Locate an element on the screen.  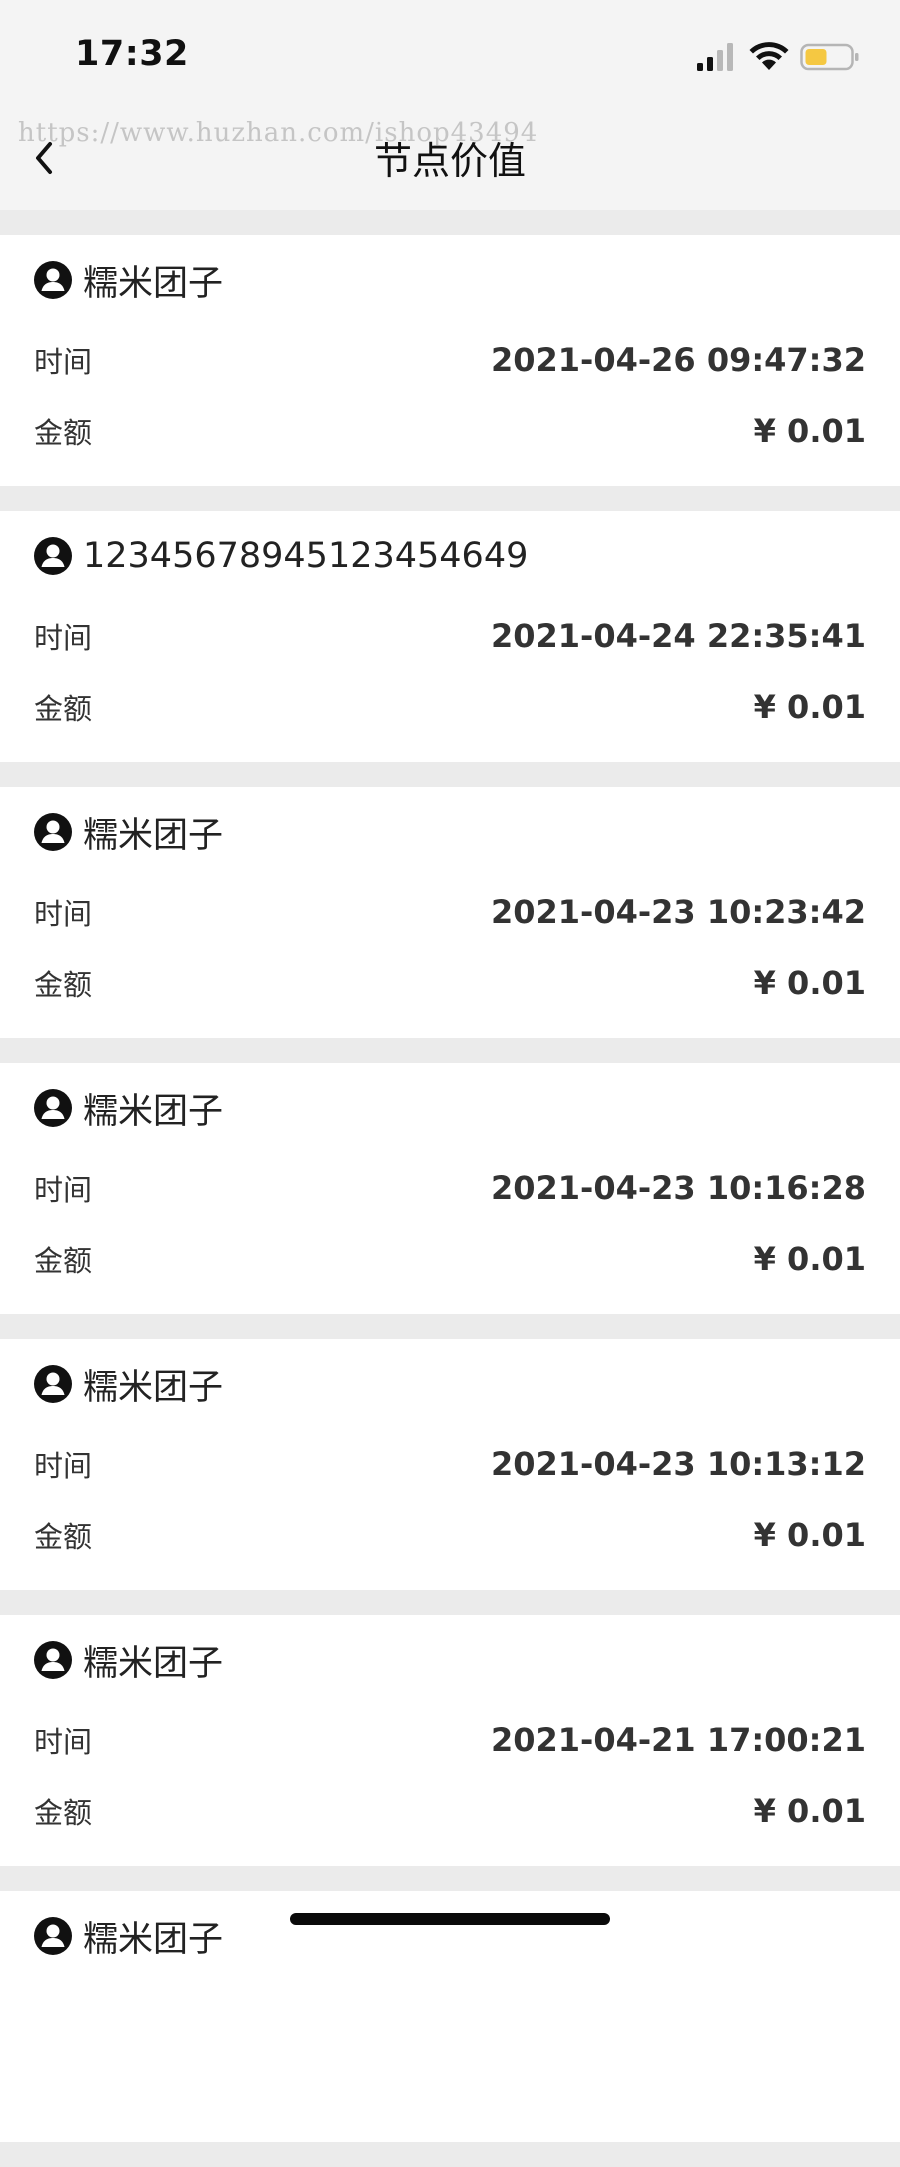
record-time-row: 时间 2021-04-21 17:00:21 is located at coordinates (450, 1740).